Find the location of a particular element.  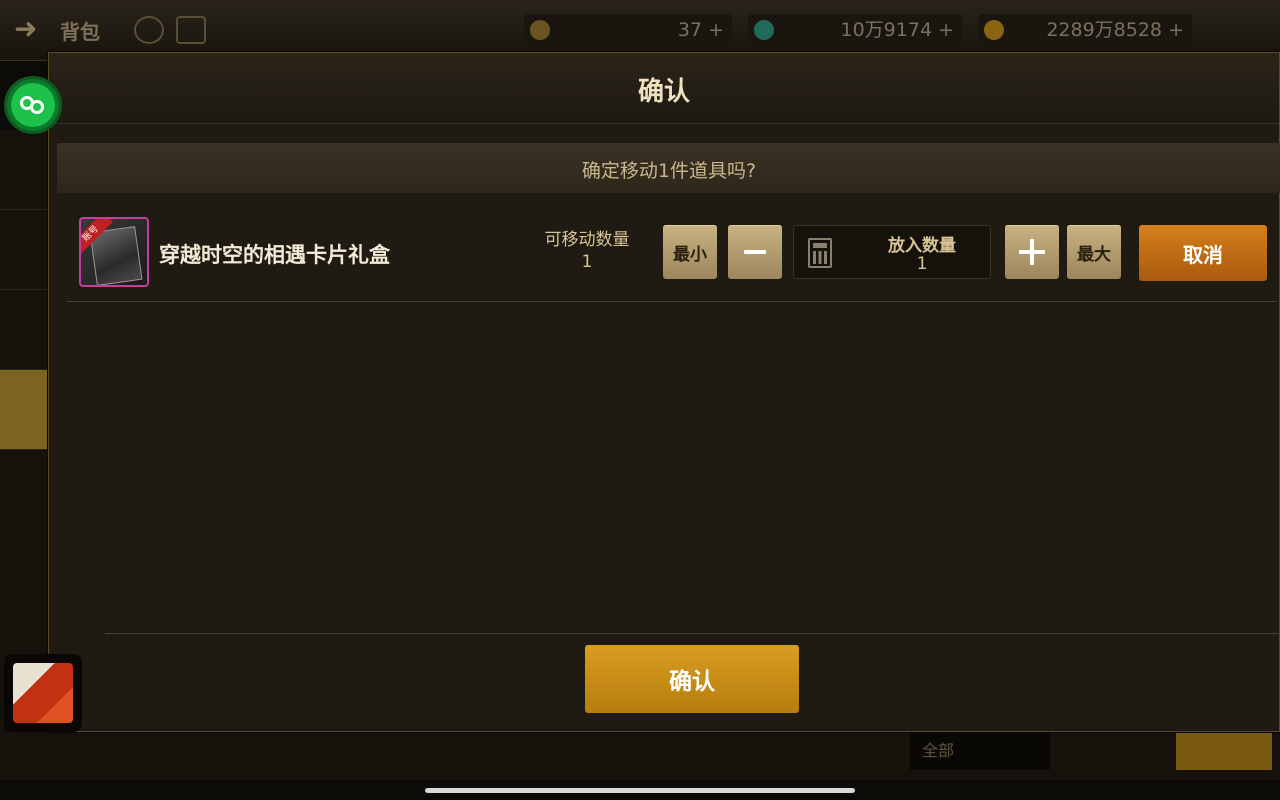

filter-select: 全部 is located at coordinates (980, 751).